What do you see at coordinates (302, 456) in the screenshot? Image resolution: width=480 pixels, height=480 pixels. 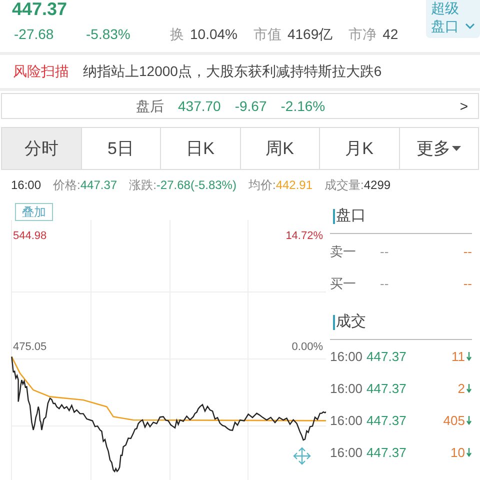 I see `expand-icon` at bounding box center [302, 456].